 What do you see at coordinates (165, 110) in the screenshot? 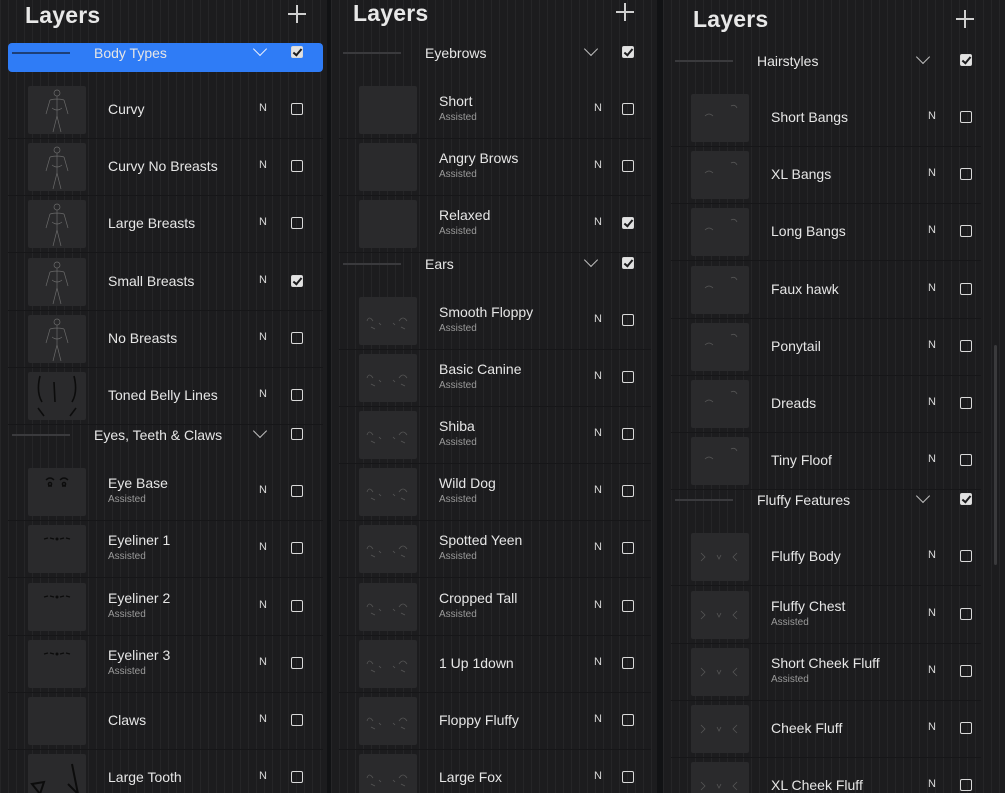
I see `layer-row: Curvy N` at bounding box center [165, 110].